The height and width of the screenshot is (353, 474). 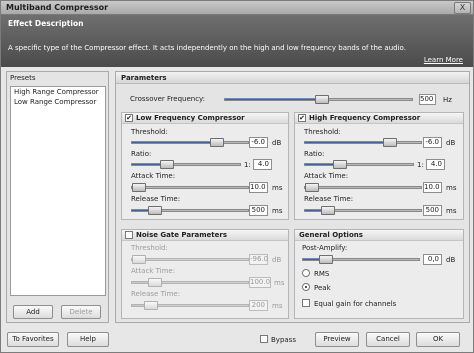 I want to click on learn-more-link: Learn More, so click(x=443, y=60).